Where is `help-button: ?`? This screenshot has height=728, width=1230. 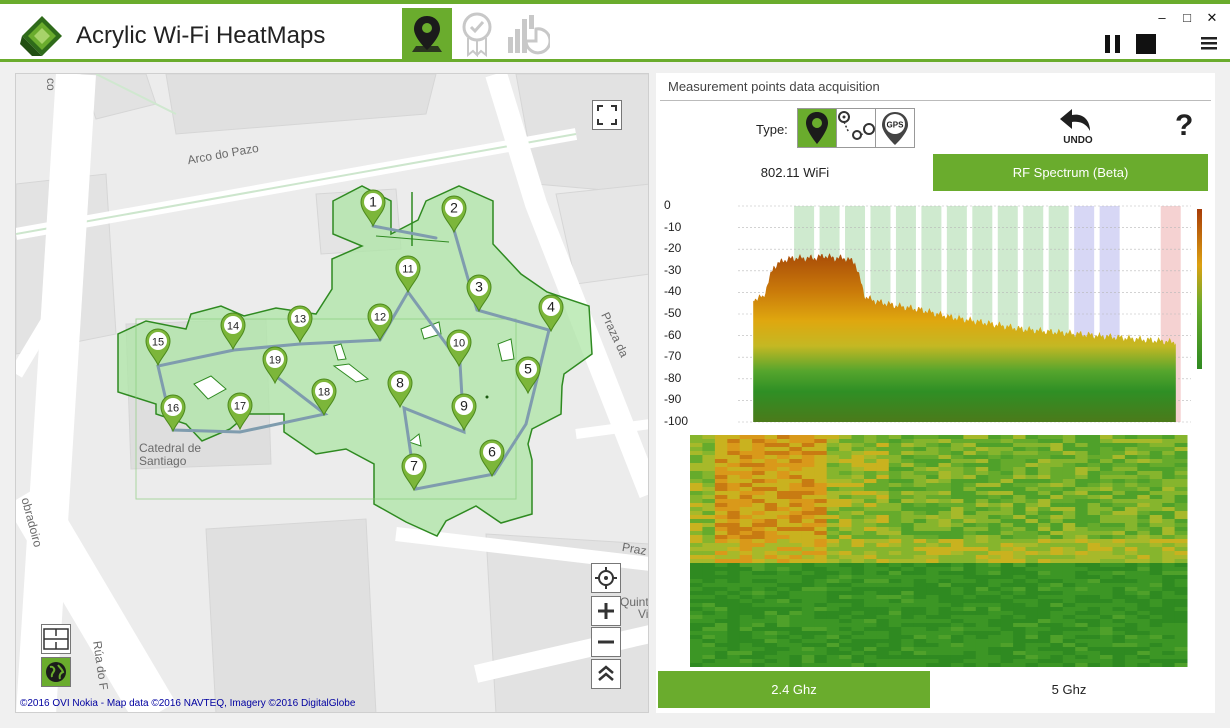 help-button: ? is located at coordinates (1184, 126).